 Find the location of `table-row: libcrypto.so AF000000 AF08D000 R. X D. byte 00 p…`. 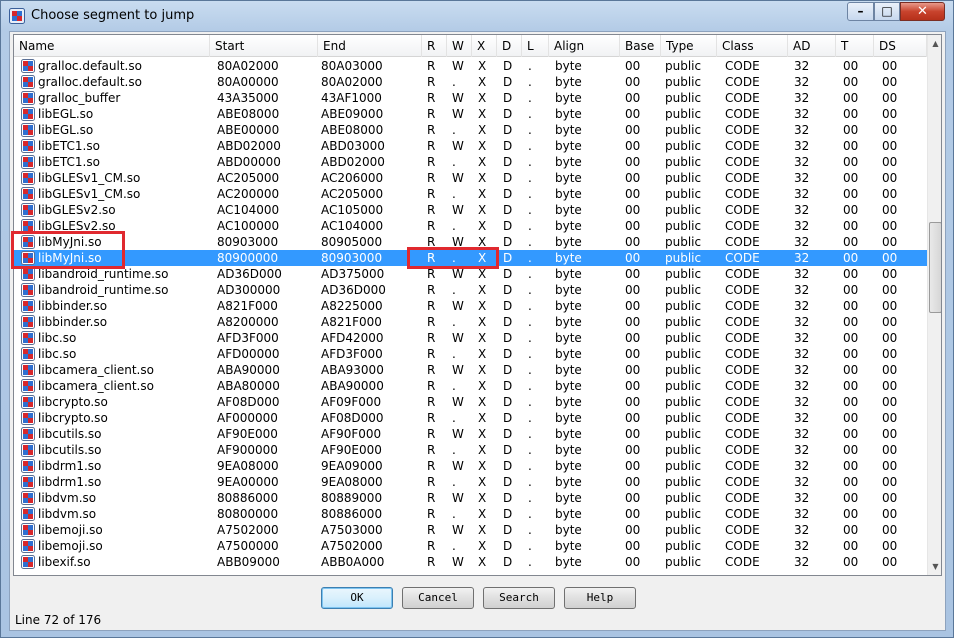

table-row: libcrypto.so AF000000 AF08D000 R. X D. byte 00 p… is located at coordinates (470, 418).